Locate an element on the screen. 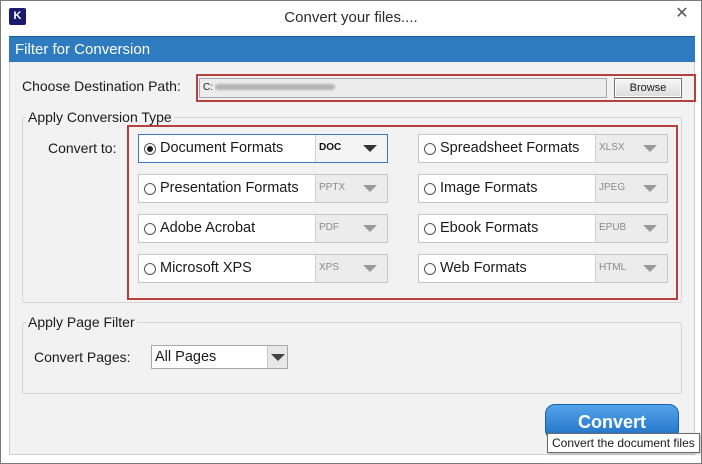 The image size is (702, 464). convert-tooltip: Convert the document files is located at coordinates (623, 443).